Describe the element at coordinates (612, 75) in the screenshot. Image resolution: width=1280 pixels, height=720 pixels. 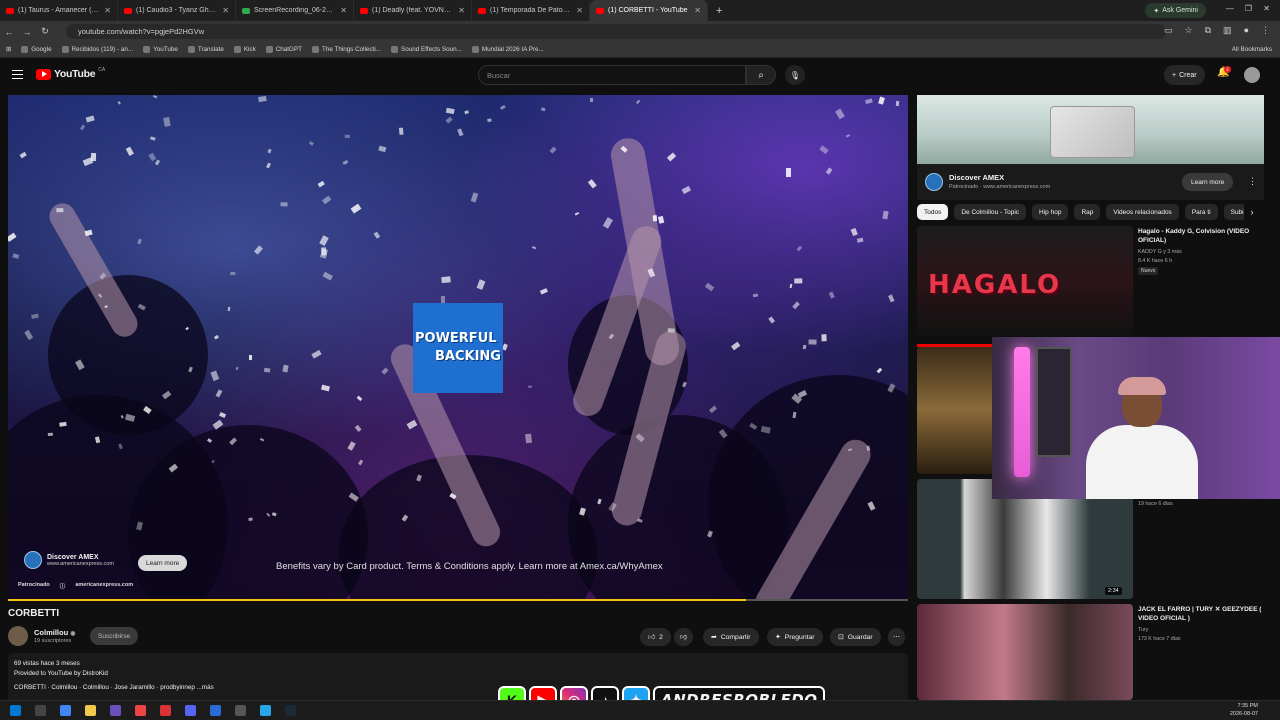
I see `search-input: Buscar` at that location.